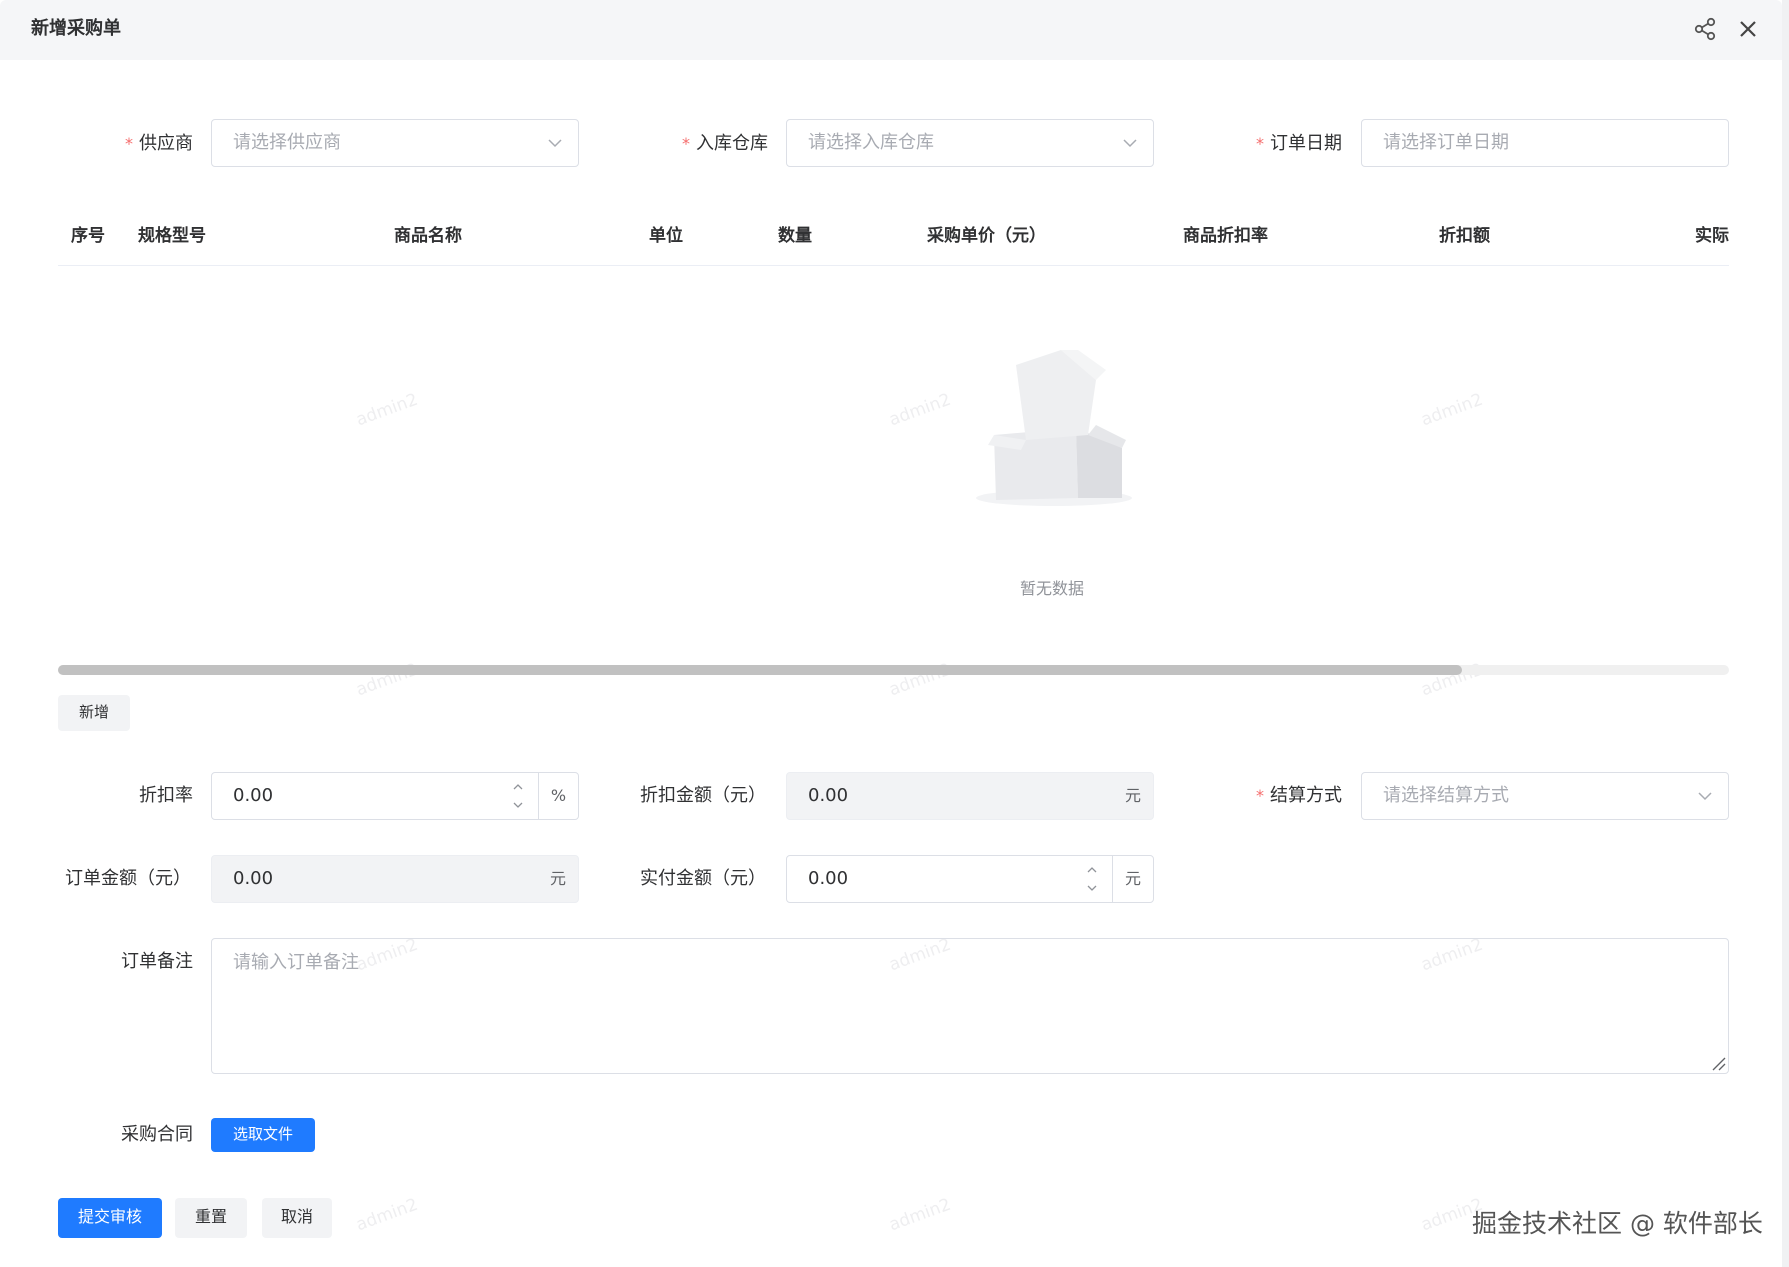  What do you see at coordinates (1718, 1063) in the screenshot?
I see `resize-handle-icon` at bounding box center [1718, 1063].